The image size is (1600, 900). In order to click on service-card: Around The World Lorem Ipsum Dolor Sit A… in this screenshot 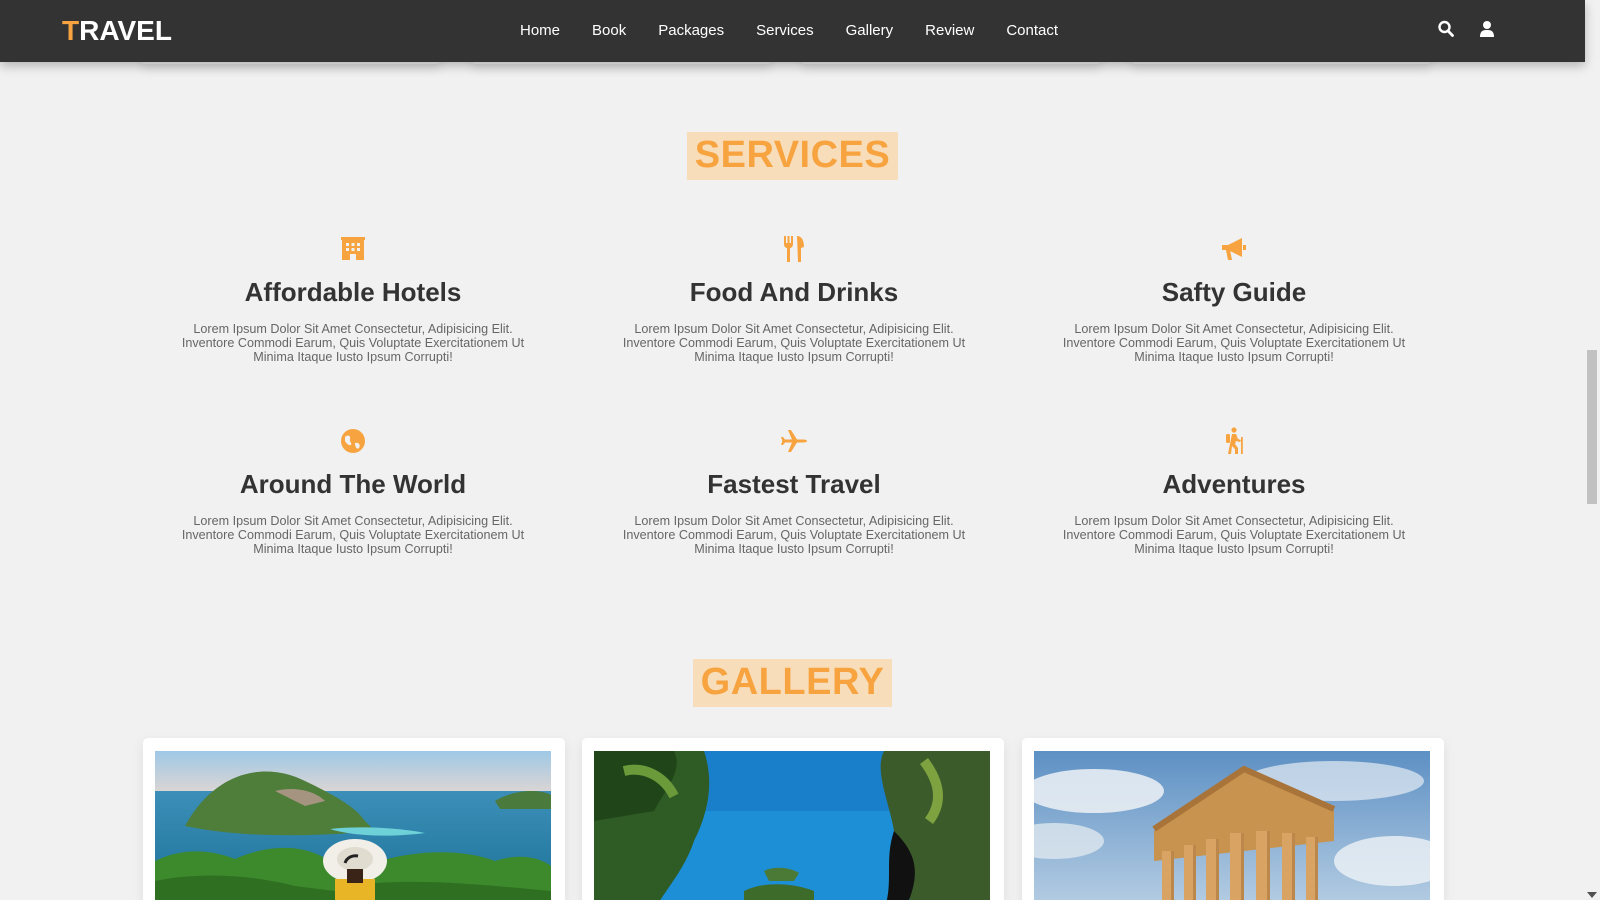, I will do `click(353, 491)`.